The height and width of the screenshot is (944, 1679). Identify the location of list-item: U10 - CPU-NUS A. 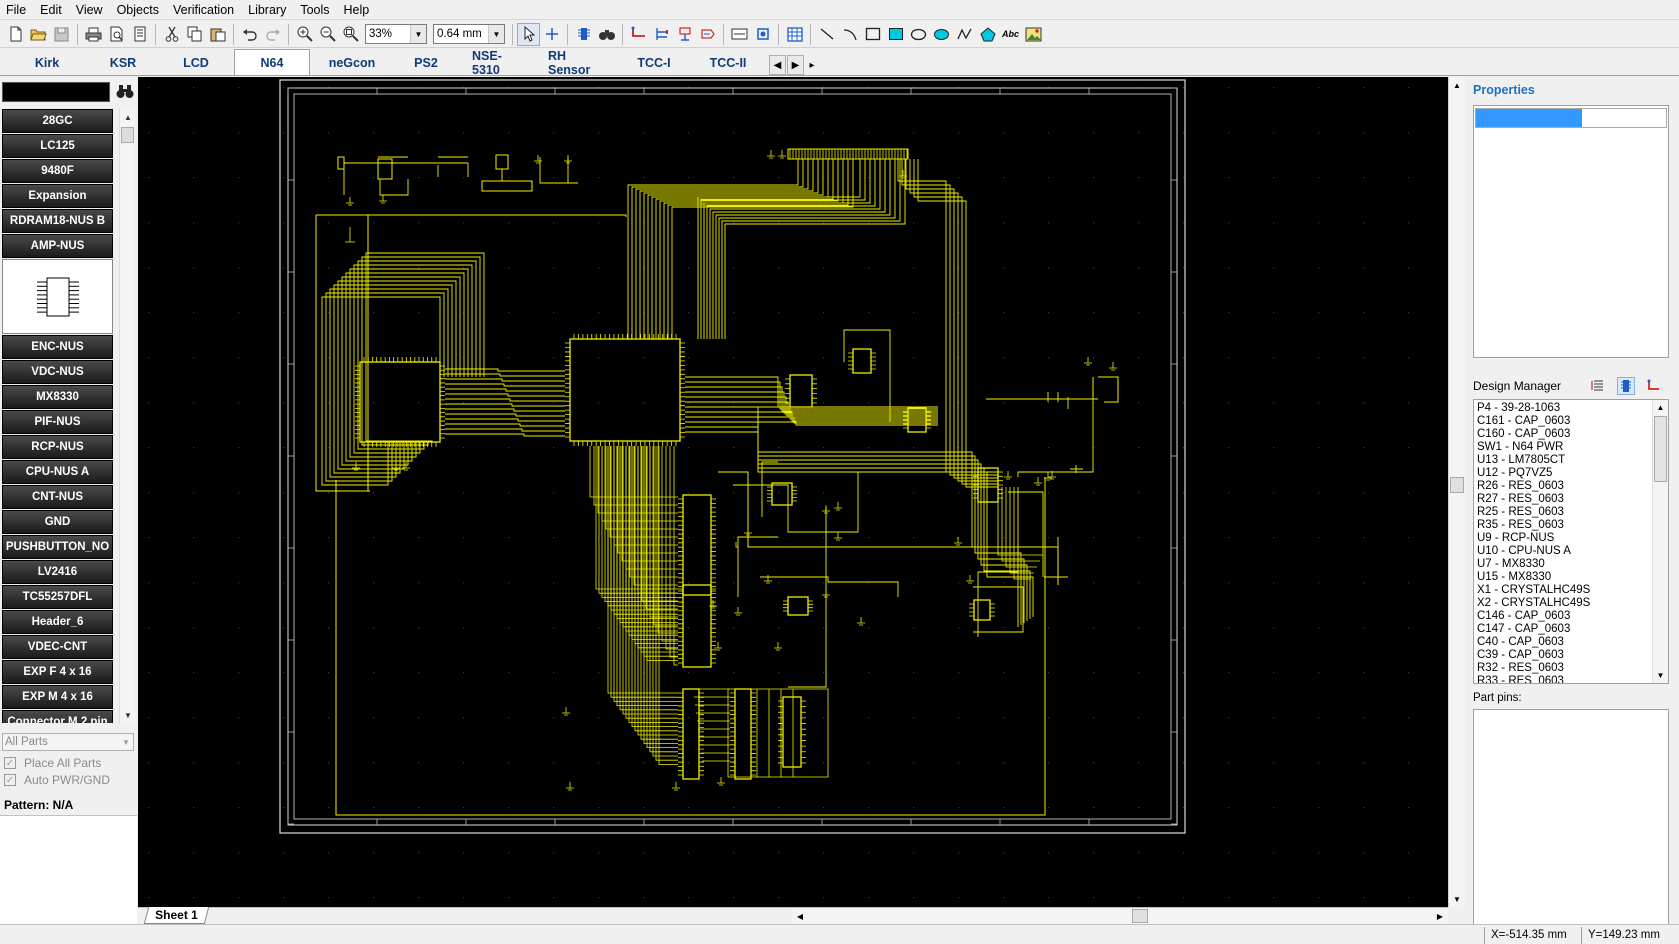
(1562, 551).